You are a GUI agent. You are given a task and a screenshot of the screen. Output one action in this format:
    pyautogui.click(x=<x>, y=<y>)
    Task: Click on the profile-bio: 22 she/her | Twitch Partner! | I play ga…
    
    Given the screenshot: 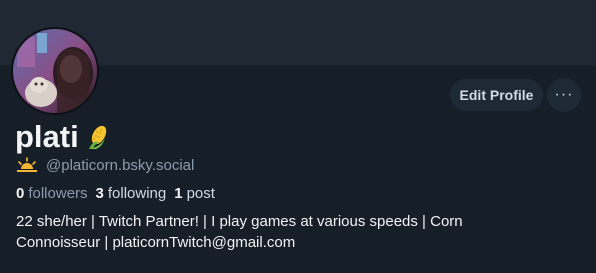 What is the action you would take?
    pyautogui.click(x=276, y=232)
    